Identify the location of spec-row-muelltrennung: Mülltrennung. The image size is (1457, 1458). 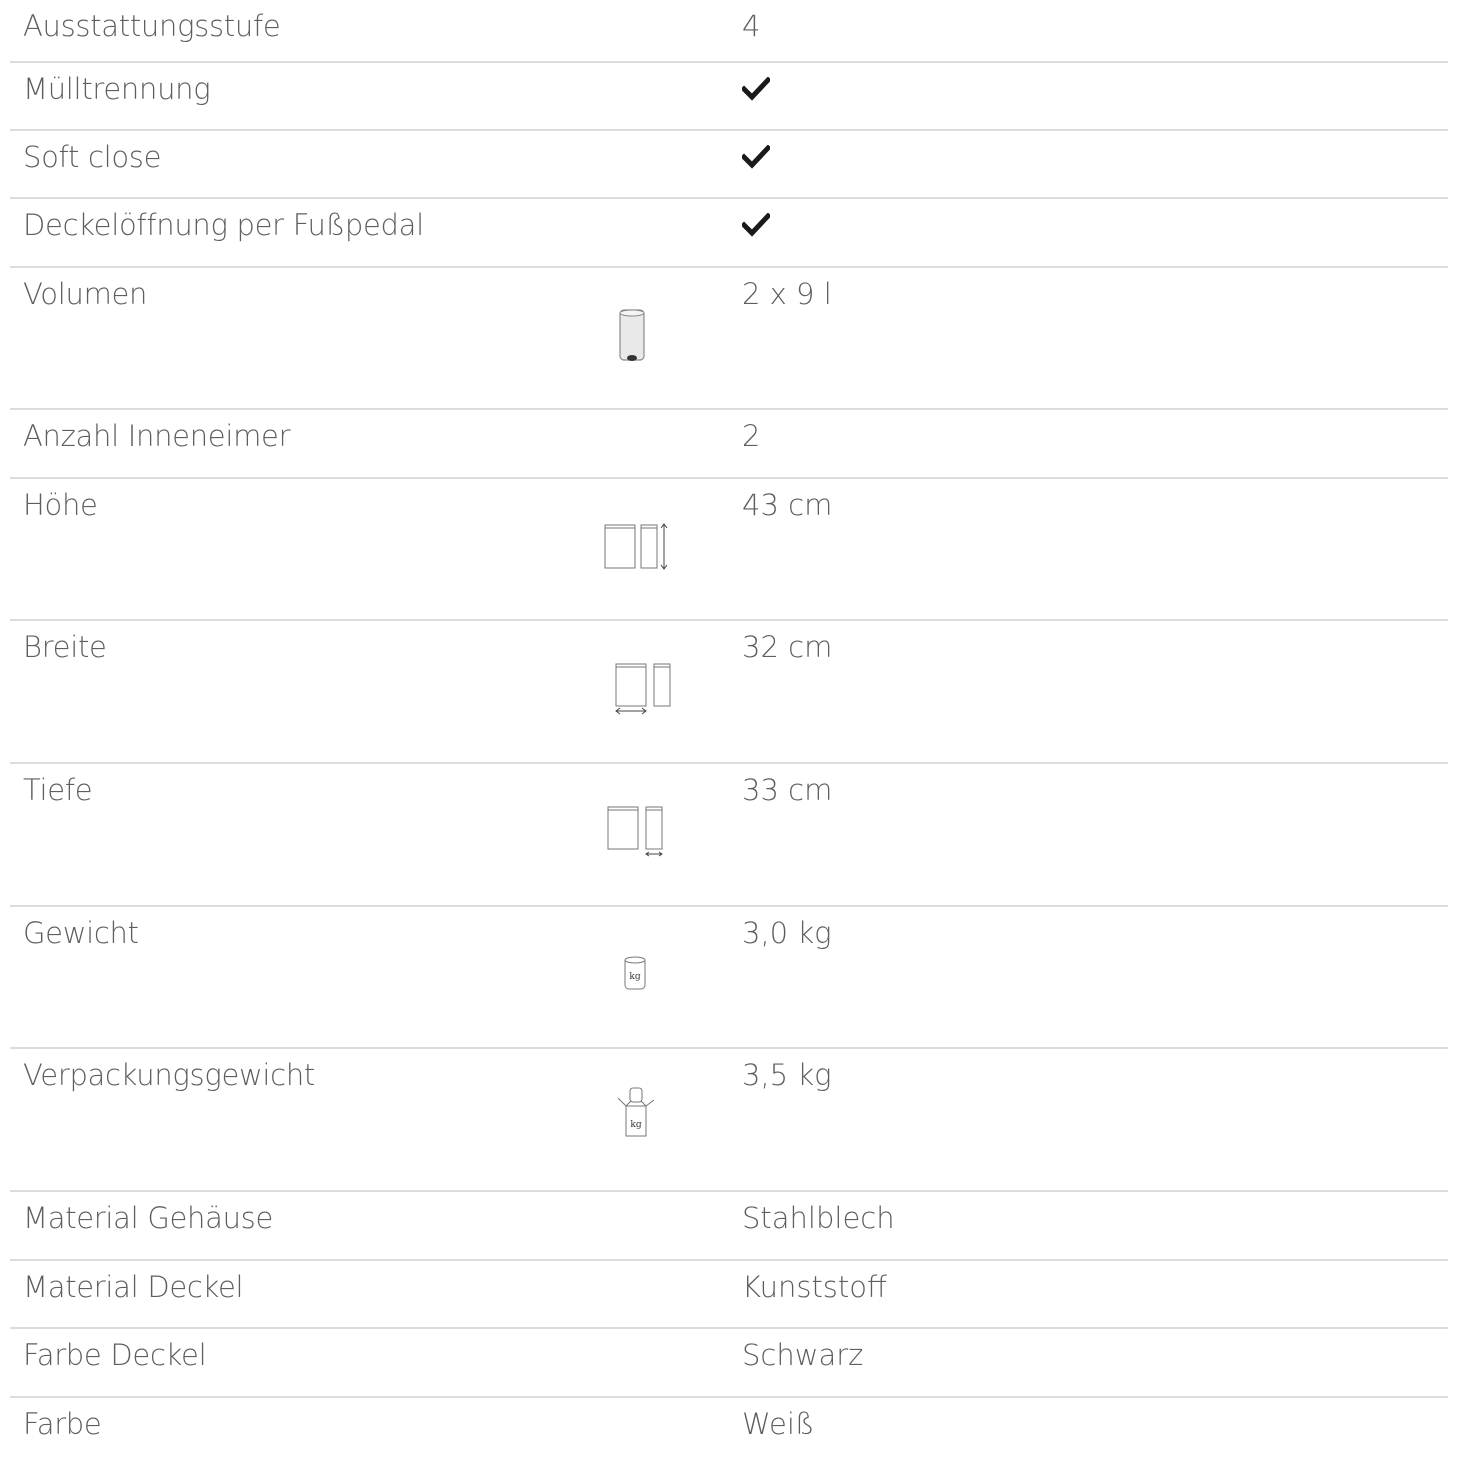
(729, 97).